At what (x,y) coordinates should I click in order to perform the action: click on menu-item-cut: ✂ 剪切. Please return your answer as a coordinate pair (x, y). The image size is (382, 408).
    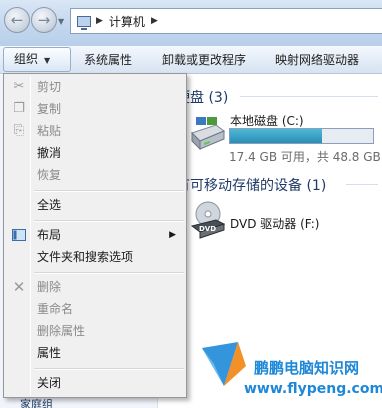
    Looking at the image, I should click on (95, 87).